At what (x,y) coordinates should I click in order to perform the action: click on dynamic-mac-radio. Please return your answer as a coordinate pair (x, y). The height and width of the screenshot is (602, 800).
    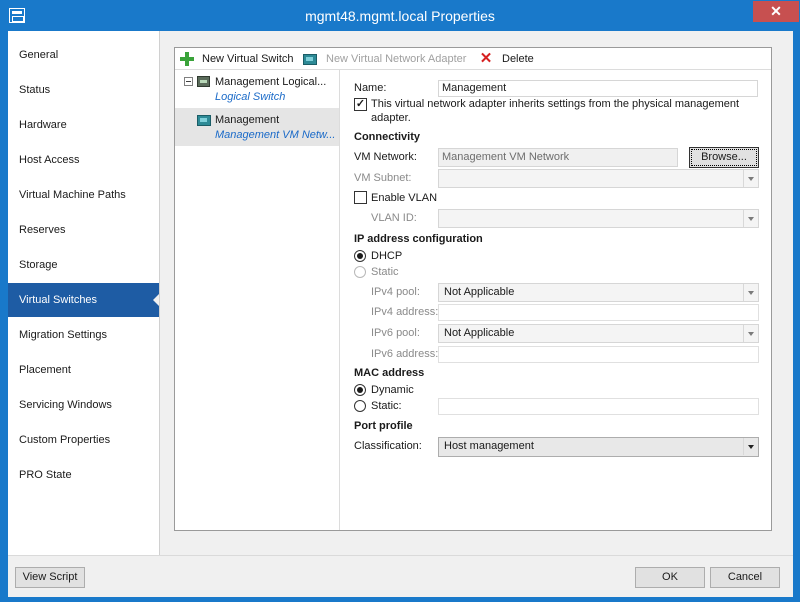
    Looking at the image, I should click on (360, 390).